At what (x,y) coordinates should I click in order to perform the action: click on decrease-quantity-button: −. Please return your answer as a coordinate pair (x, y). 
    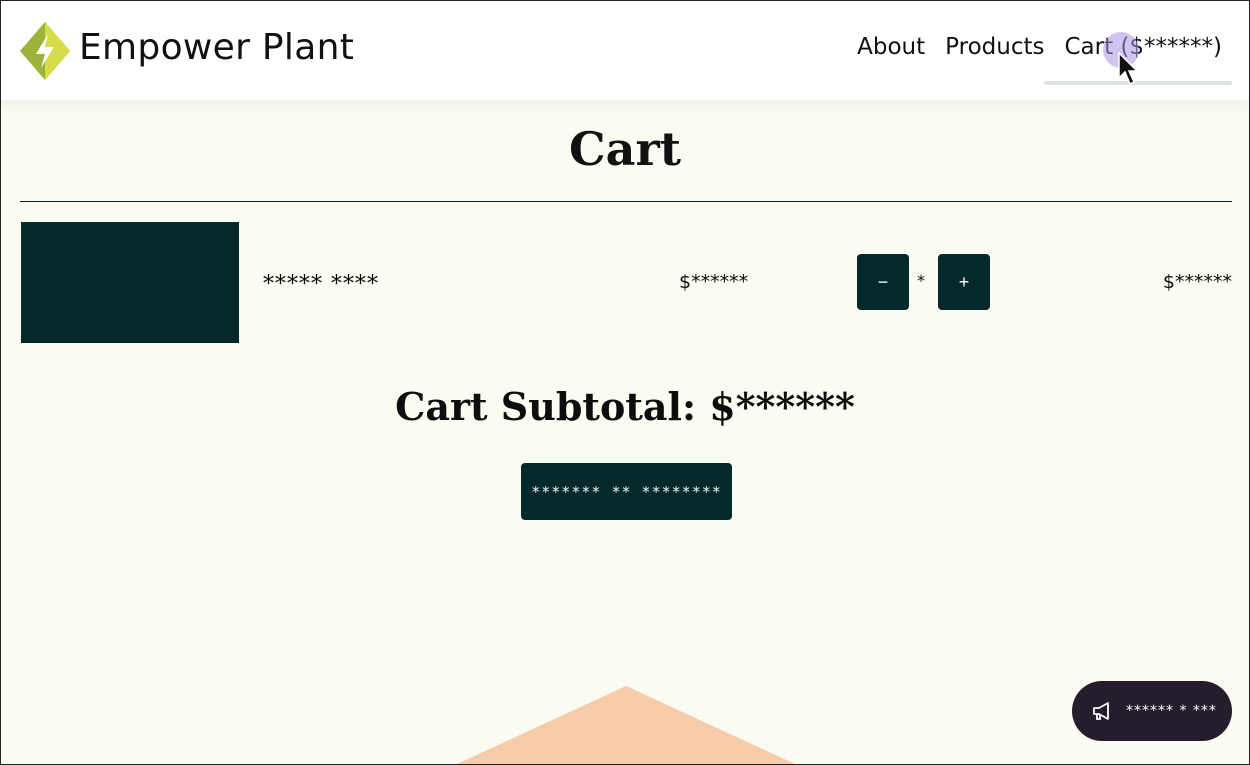
    Looking at the image, I should click on (883, 282).